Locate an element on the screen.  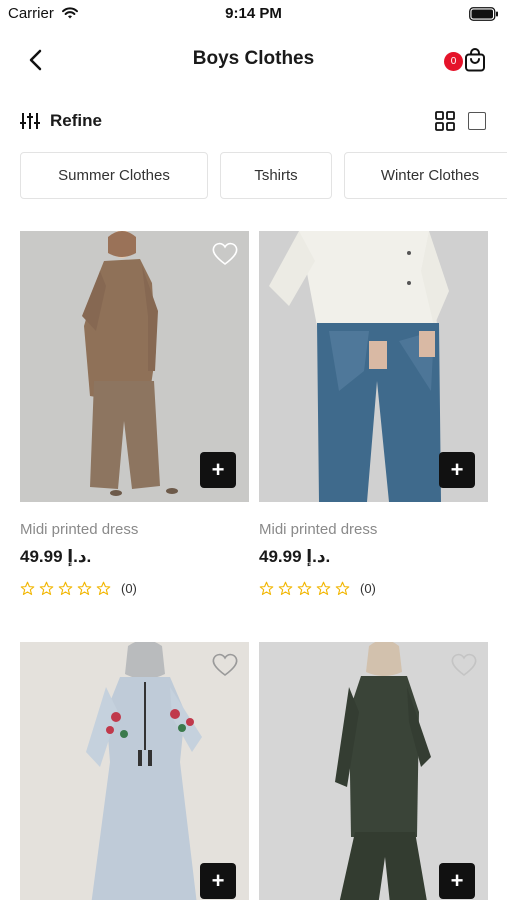
product-photo-green-tunic is located at coordinates (373, 771).